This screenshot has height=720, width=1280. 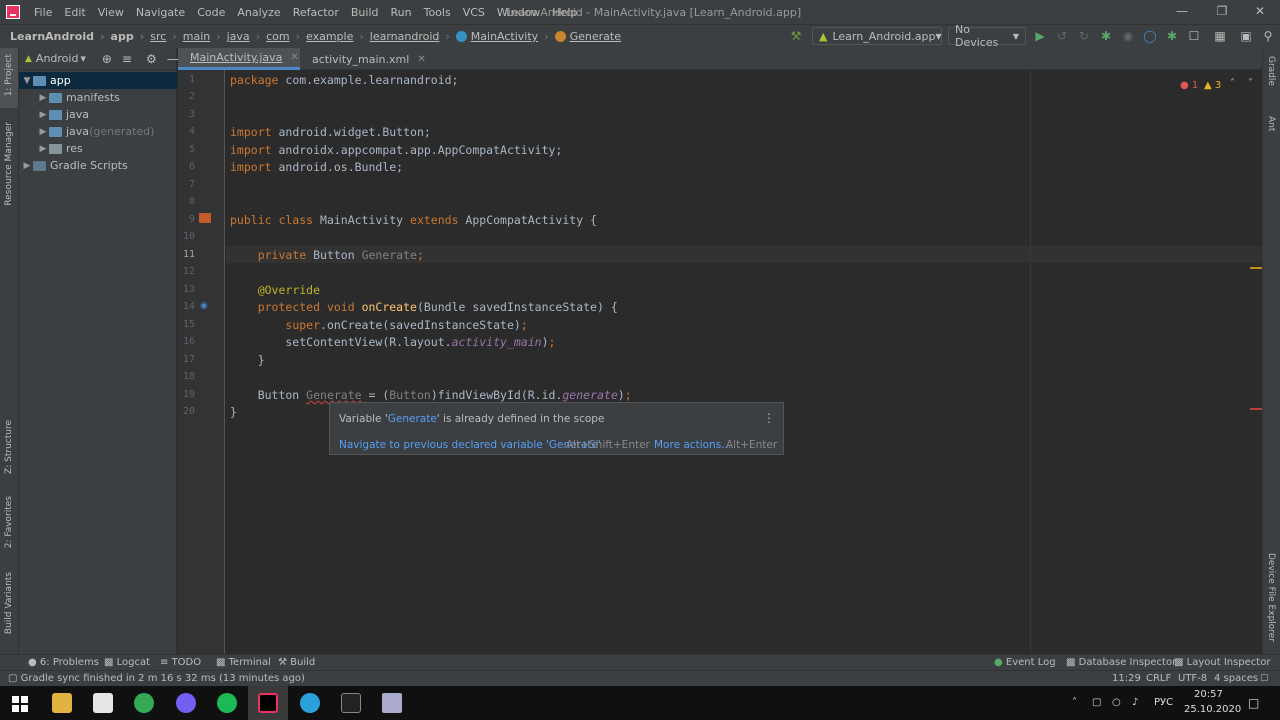 What do you see at coordinates (74, 12) in the screenshot?
I see `menu-edit: Edit` at bounding box center [74, 12].